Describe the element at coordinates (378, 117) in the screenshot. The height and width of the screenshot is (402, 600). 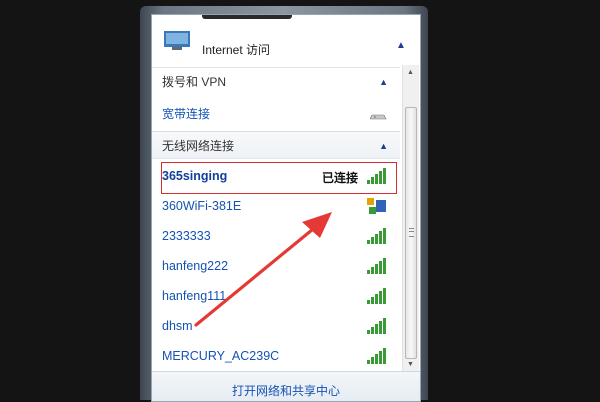
I see `broadband-modem-icon` at that location.